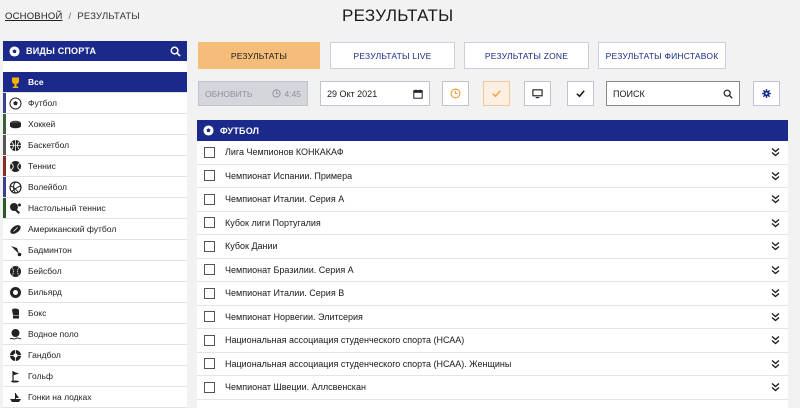 This screenshot has width=800, height=408. What do you see at coordinates (95, 124) in the screenshot?
I see `sidebar-sport-item: Хоккей` at bounding box center [95, 124].